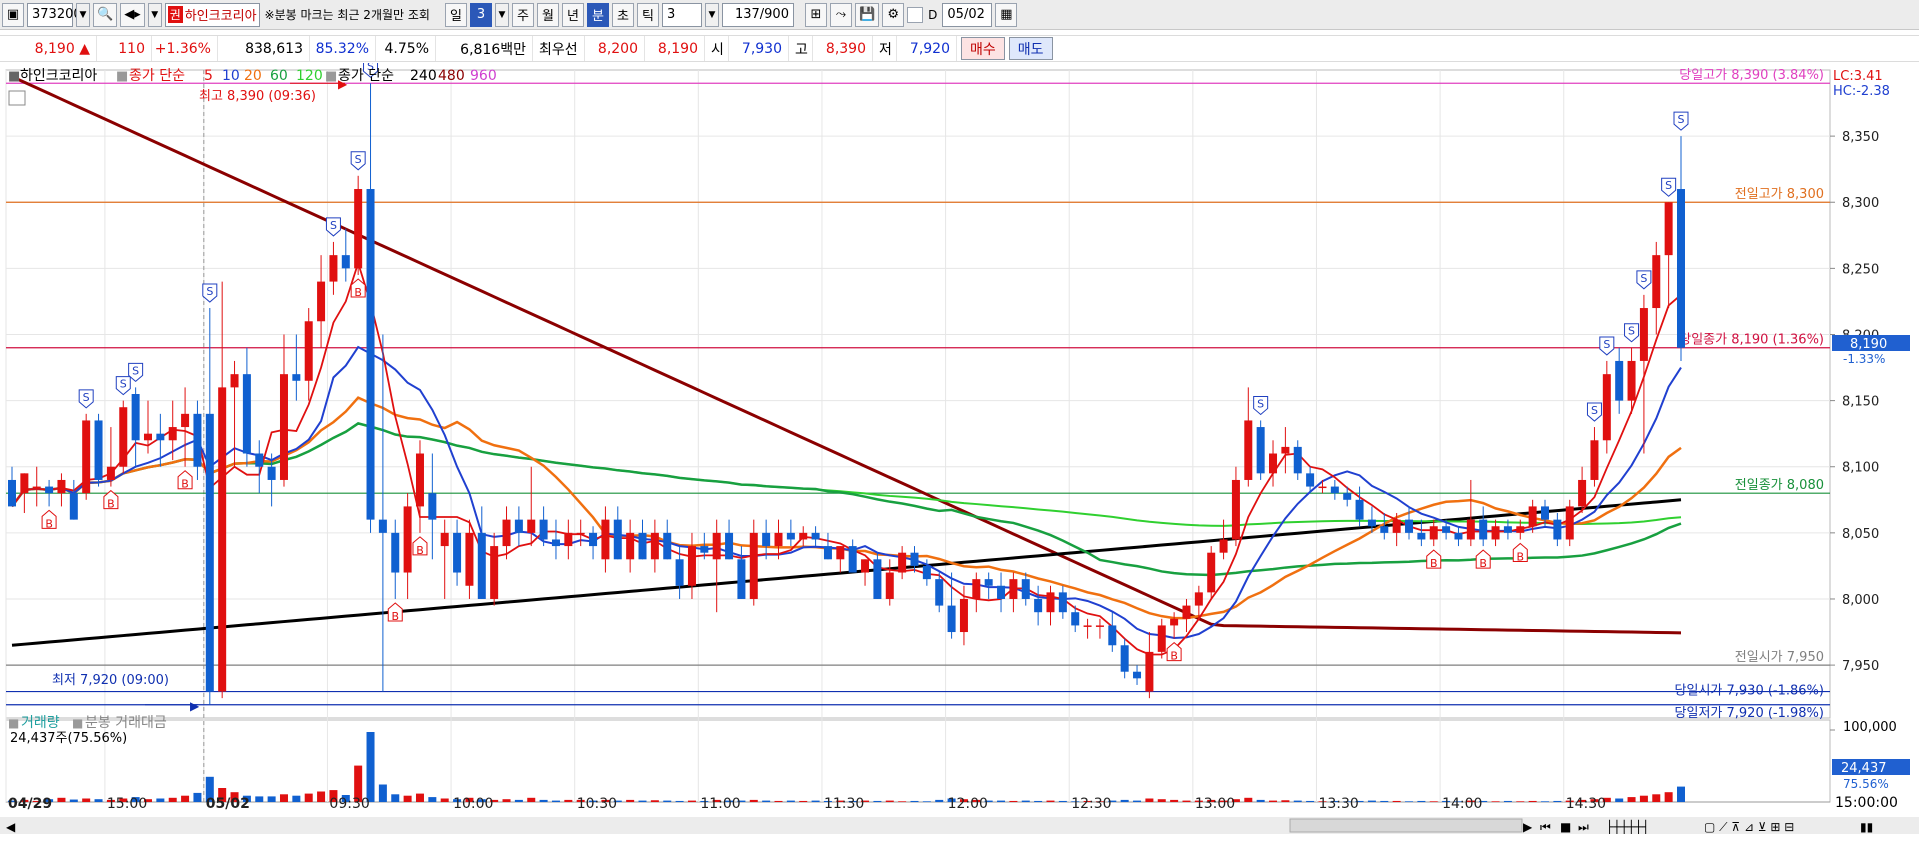  What do you see at coordinates (132, 14) in the screenshot?
I see `history-icon: ◀▸` at bounding box center [132, 14].